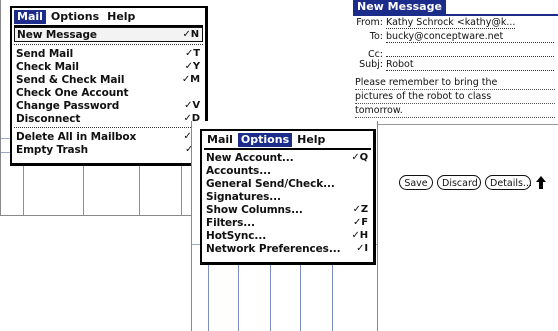  I want to click on menu-item-send-mail: Send Mail ✓T, so click(108, 53).